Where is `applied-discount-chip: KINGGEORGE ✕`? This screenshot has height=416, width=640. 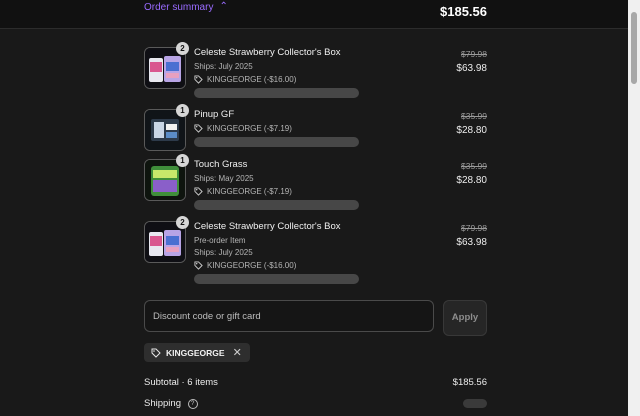
applied-discount-chip: KINGGEORGE ✕ is located at coordinates (197, 352).